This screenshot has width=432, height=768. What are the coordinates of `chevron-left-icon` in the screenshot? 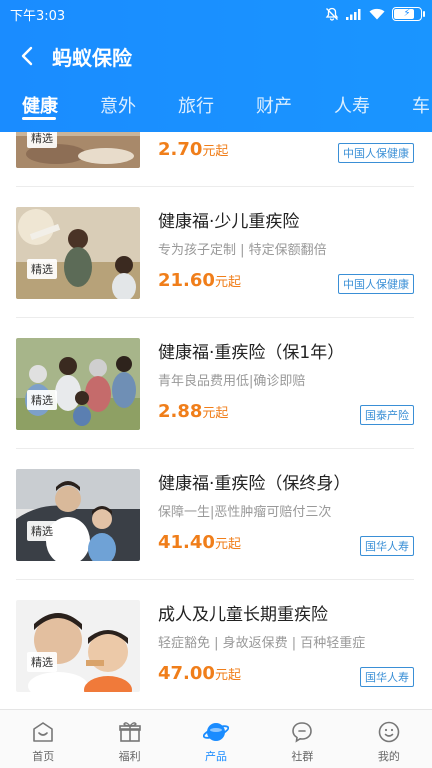 It's located at (27, 56).